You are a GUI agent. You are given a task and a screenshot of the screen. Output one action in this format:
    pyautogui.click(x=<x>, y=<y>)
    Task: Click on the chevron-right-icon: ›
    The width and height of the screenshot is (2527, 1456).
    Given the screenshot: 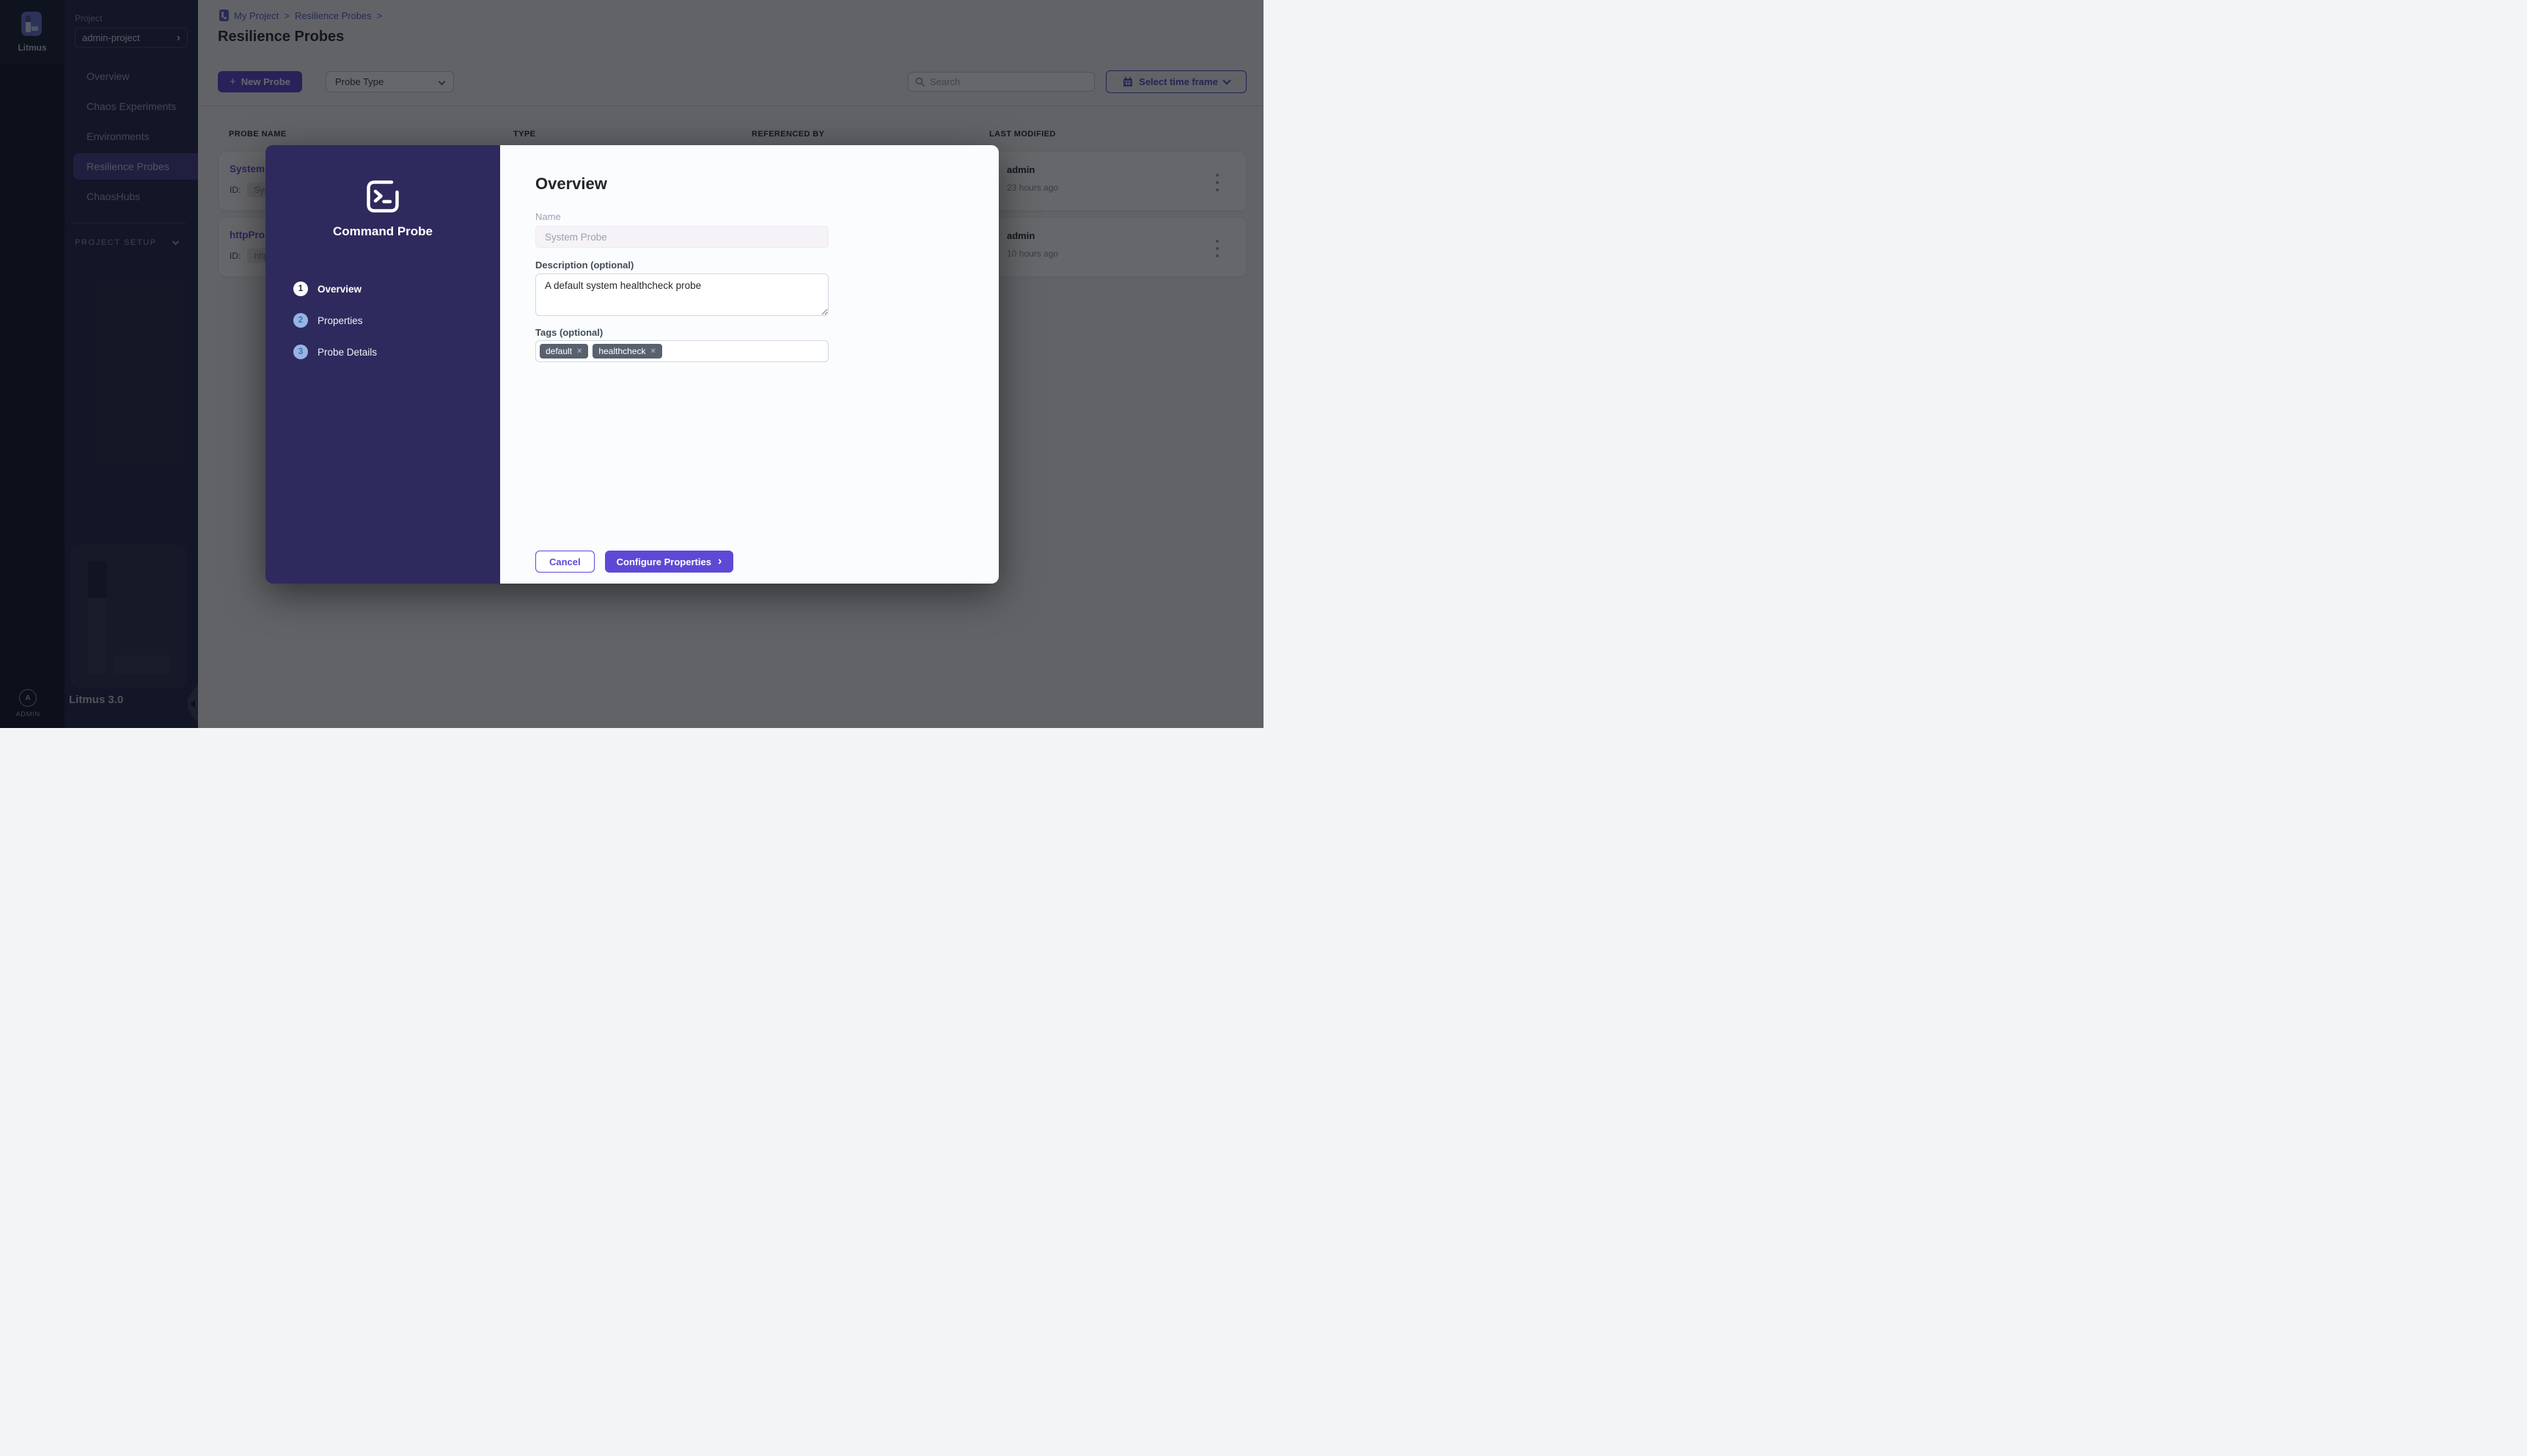 What is the action you would take?
    pyautogui.click(x=719, y=560)
    